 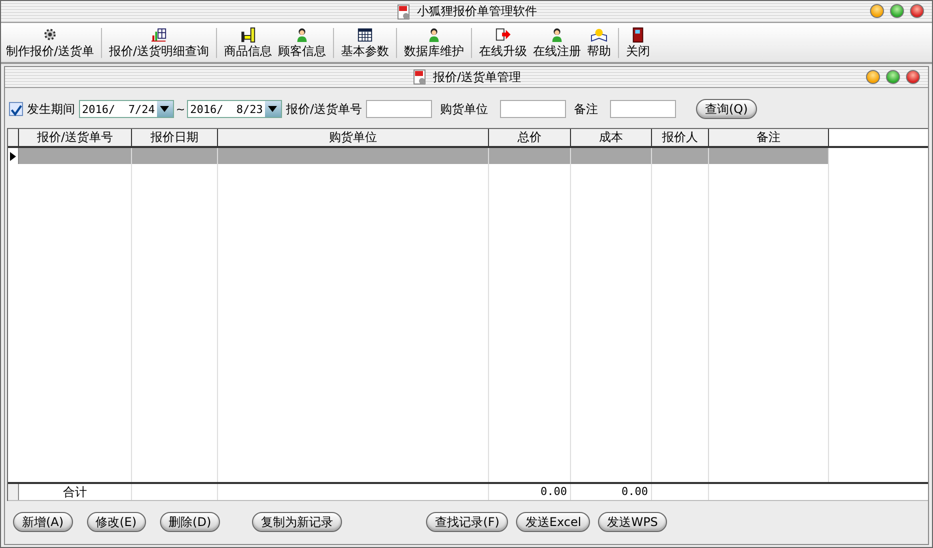 I want to click on row-indicator, so click(x=13, y=492).